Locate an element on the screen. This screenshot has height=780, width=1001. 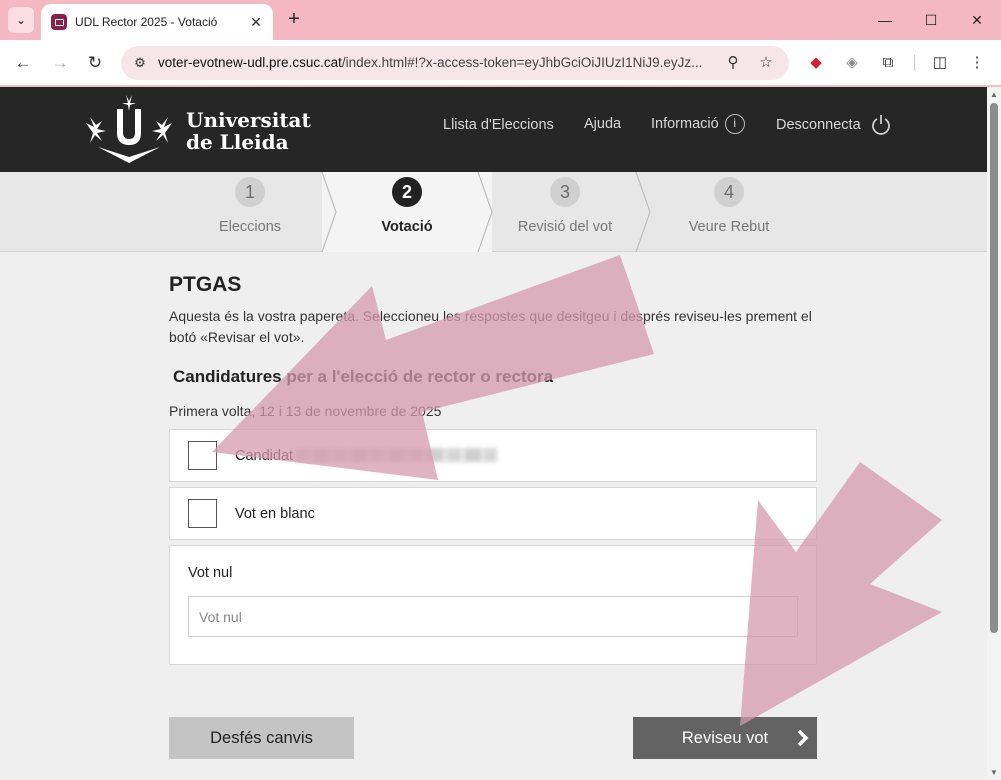
page-scrollbar: ▲ ▼ is located at coordinates (994, 433).